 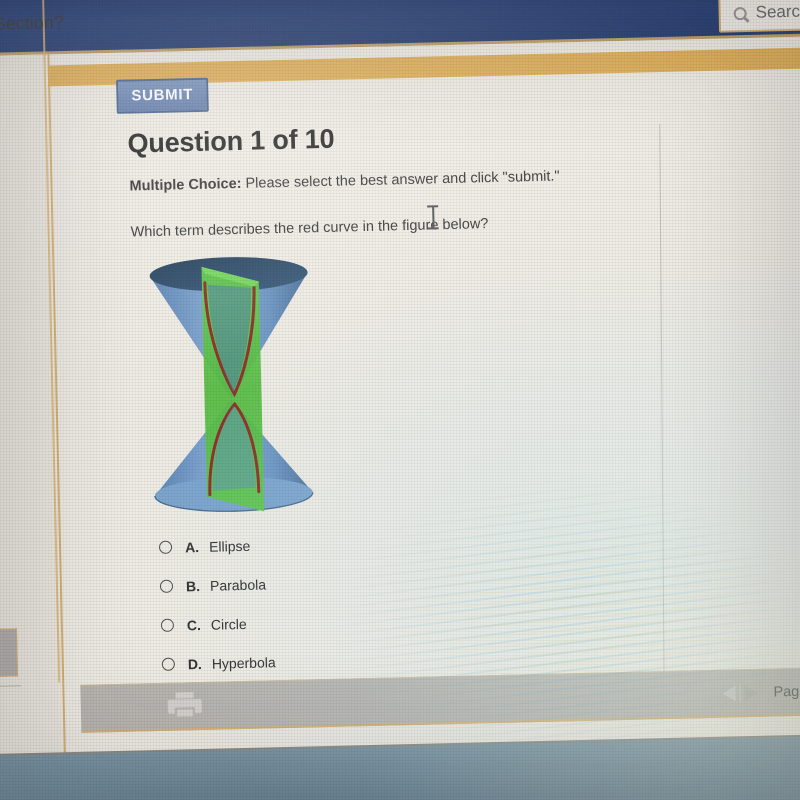 What do you see at coordinates (194, 624) in the screenshot?
I see `option-c-letter: C.` at bounding box center [194, 624].